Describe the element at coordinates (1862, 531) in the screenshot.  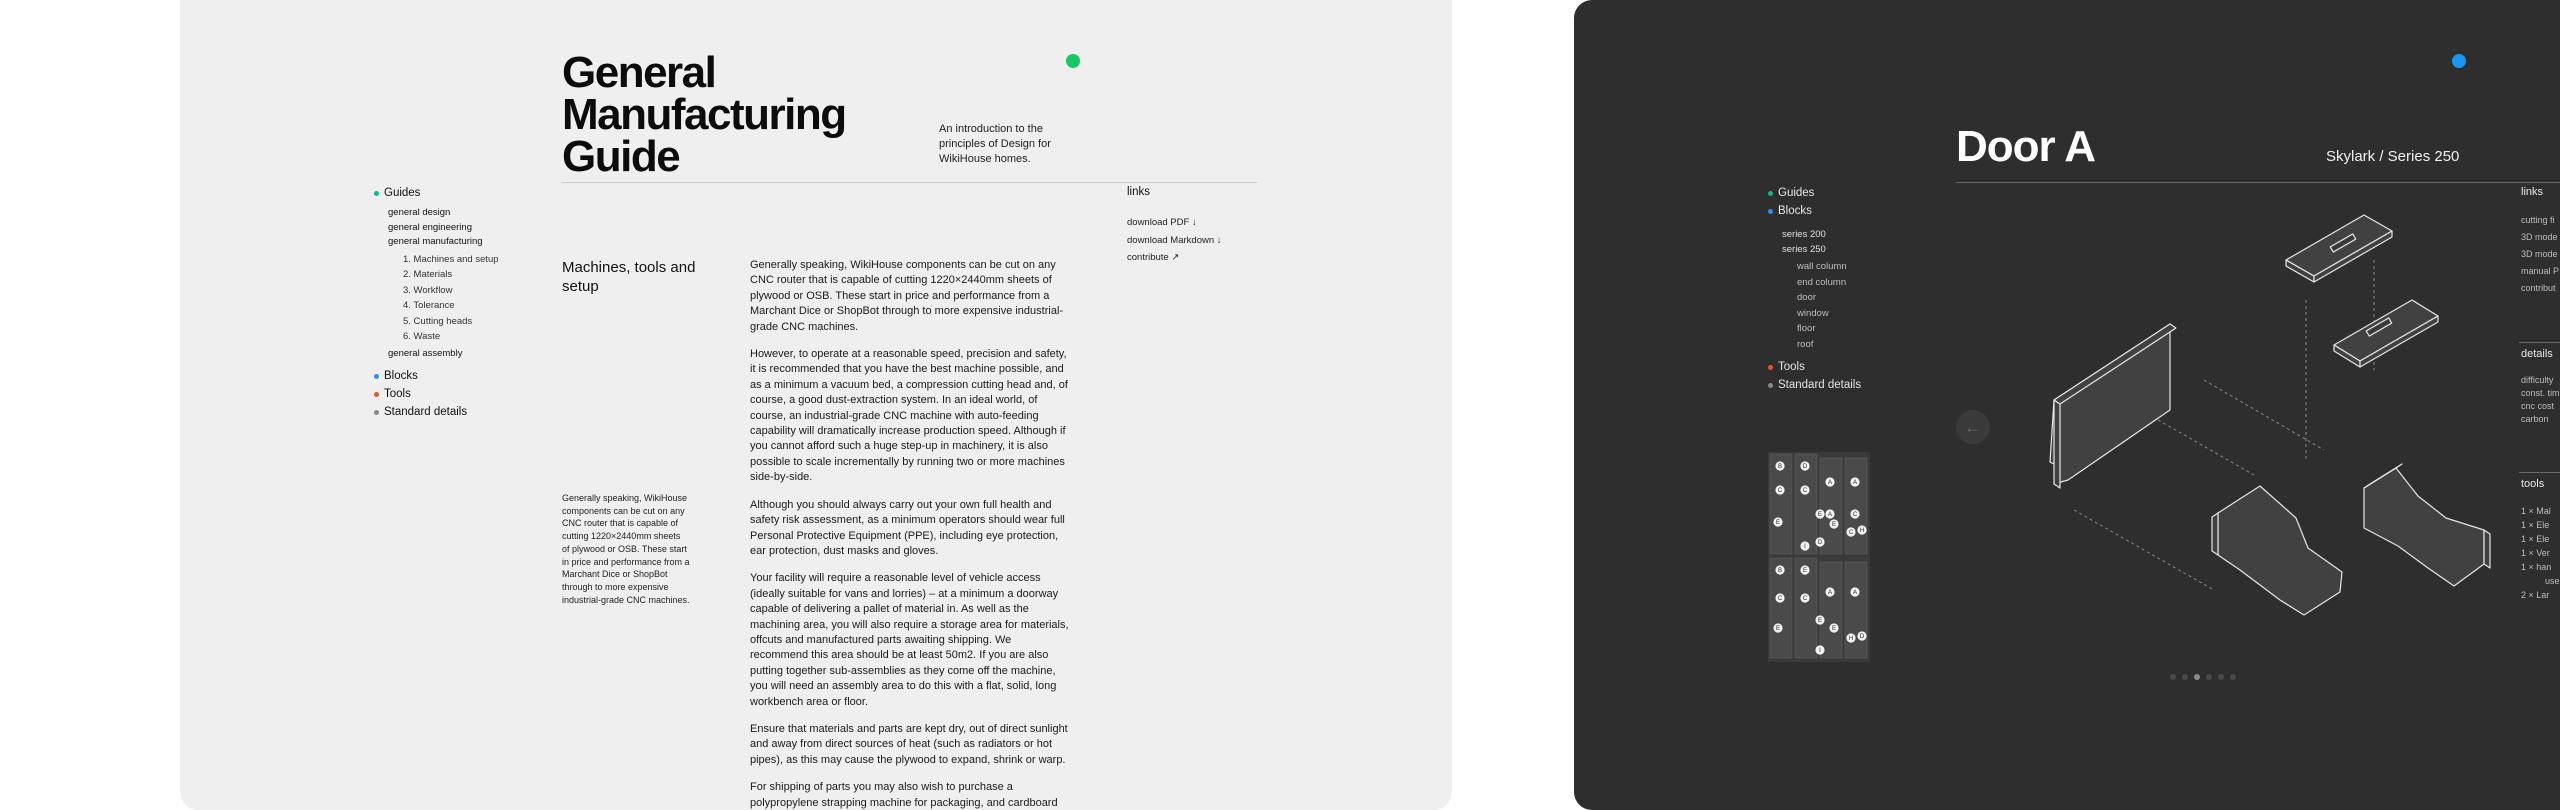
I see `part-label: H` at that location.